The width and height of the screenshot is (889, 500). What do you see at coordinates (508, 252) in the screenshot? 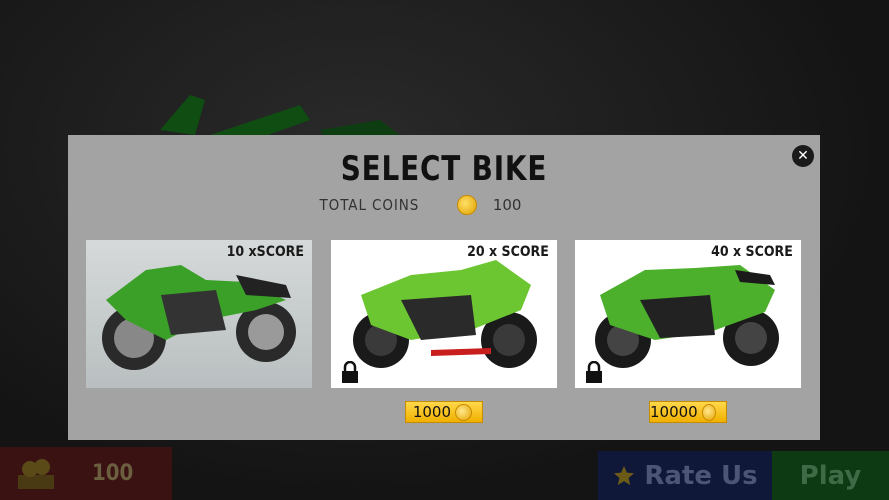
I see `bike-2-score: 20 x SCORE` at bounding box center [508, 252].